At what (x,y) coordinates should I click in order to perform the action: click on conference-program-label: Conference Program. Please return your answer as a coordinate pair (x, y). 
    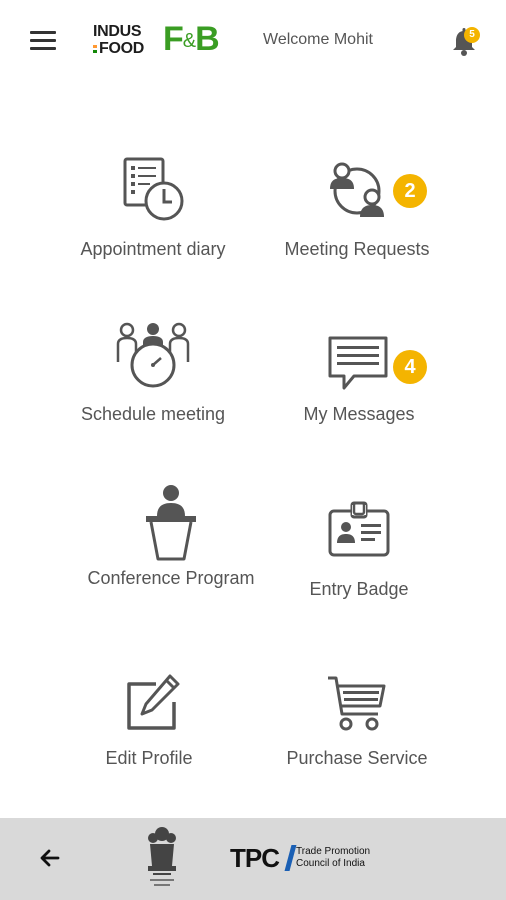
    Looking at the image, I should click on (171, 578).